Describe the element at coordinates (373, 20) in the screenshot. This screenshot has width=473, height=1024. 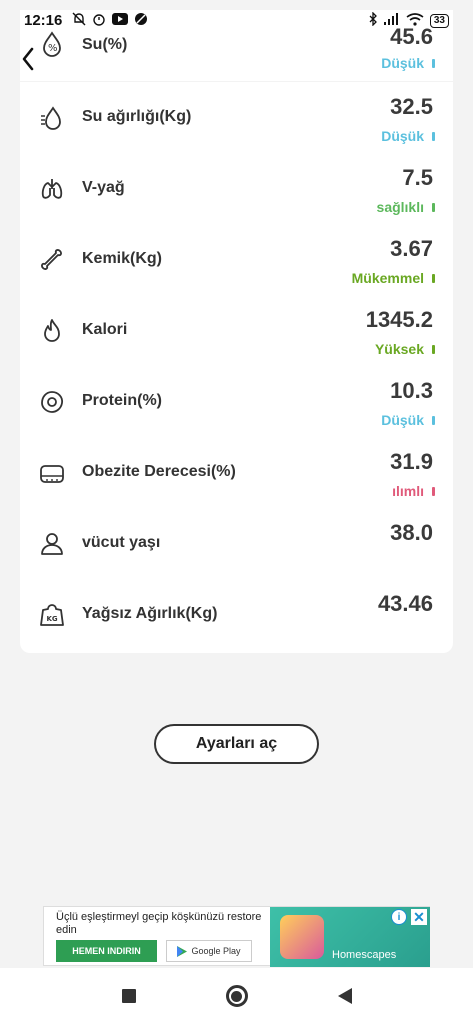
I see `bluetooth-icon` at that location.